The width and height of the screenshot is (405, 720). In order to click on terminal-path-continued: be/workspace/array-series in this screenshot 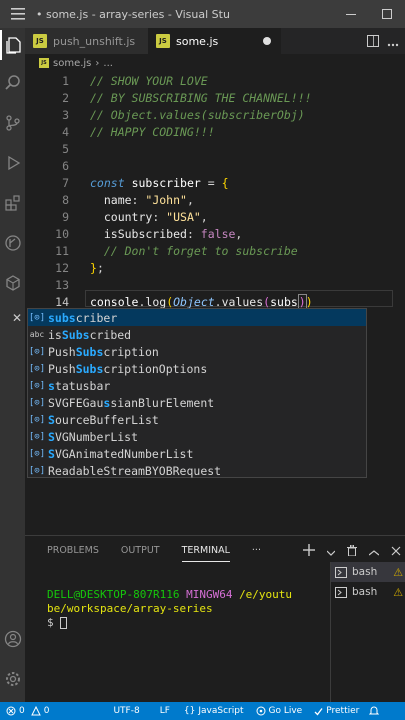, I will do `click(130, 609)`.